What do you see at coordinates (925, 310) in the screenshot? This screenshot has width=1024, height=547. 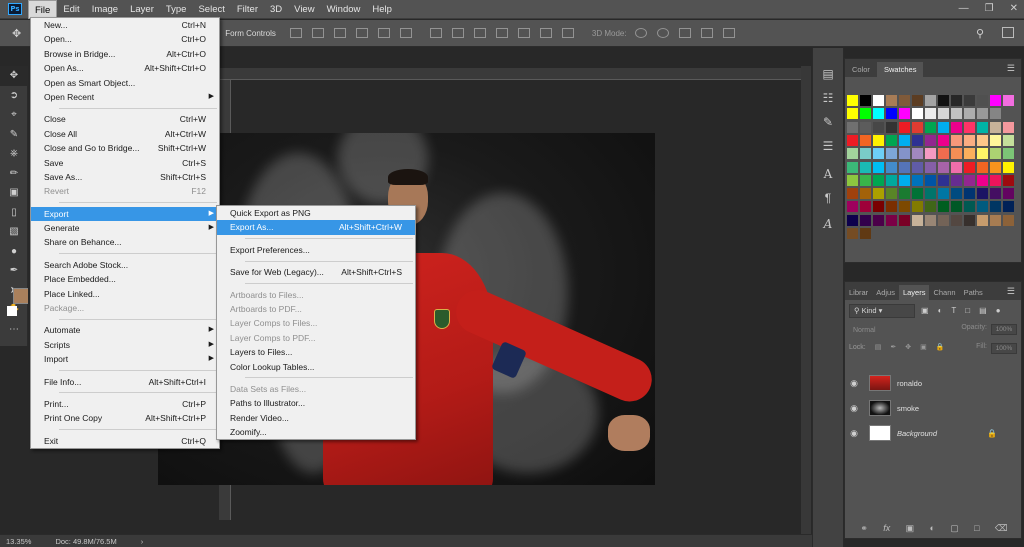 I see `filter-pixel-icon: ▣` at bounding box center [925, 310].